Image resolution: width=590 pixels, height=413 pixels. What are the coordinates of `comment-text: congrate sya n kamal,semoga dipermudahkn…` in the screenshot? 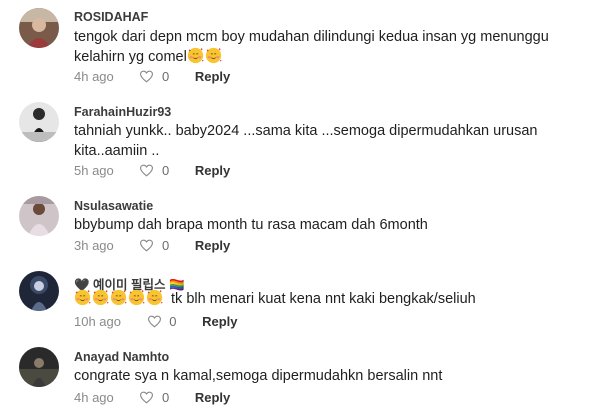 It's located at (324, 376).